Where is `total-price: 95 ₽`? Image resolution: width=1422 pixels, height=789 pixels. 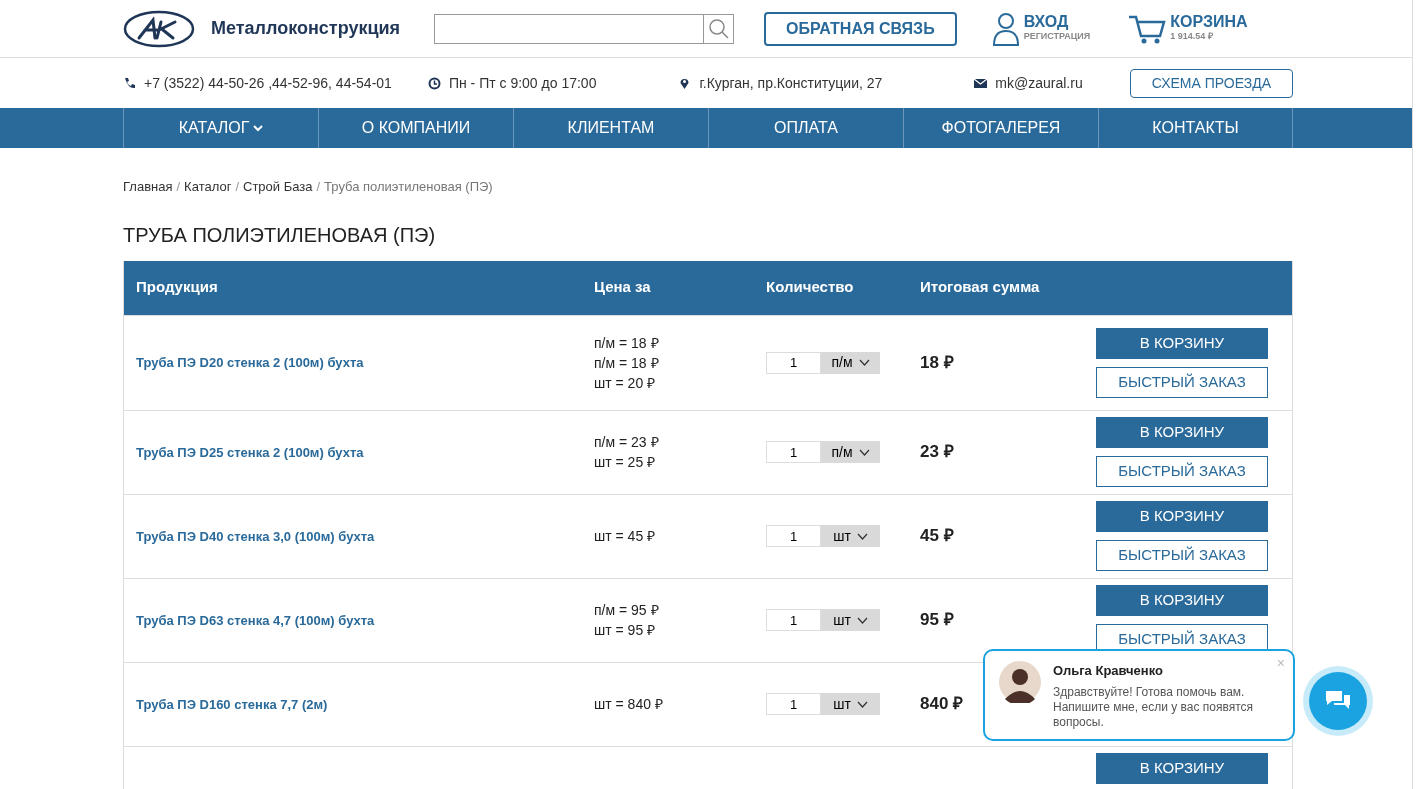 total-price: 95 ₽ is located at coordinates (937, 620).